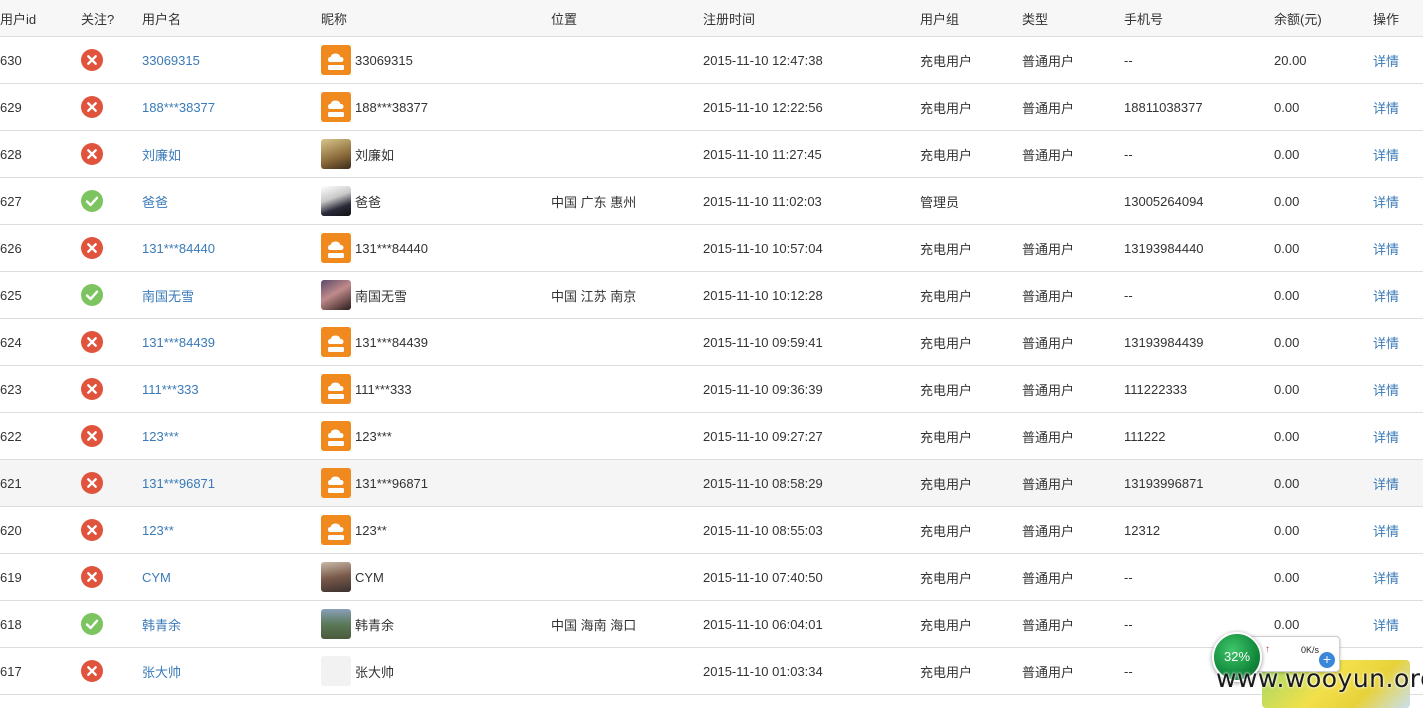 The height and width of the screenshot is (708, 1423). What do you see at coordinates (369, 577) in the screenshot?
I see `nickname: CYM` at bounding box center [369, 577].